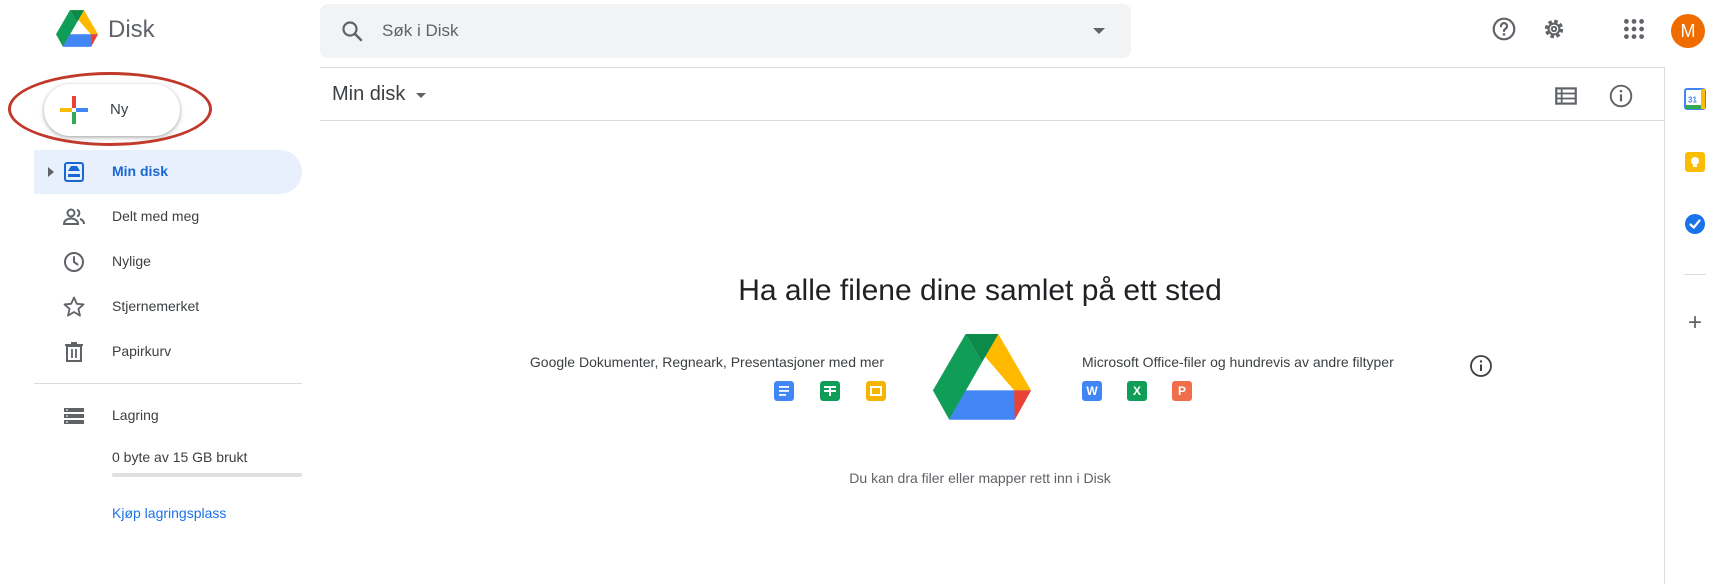 This screenshot has width=1709, height=584. What do you see at coordinates (74, 262) in the screenshot?
I see `clock-icon` at bounding box center [74, 262].